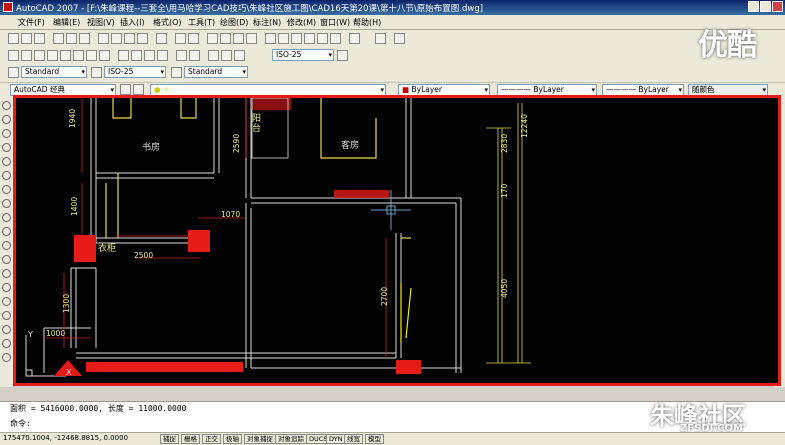  Describe the element at coordinates (211, 439) in the screenshot. I see `ortho-toggle: 正交` at that location.